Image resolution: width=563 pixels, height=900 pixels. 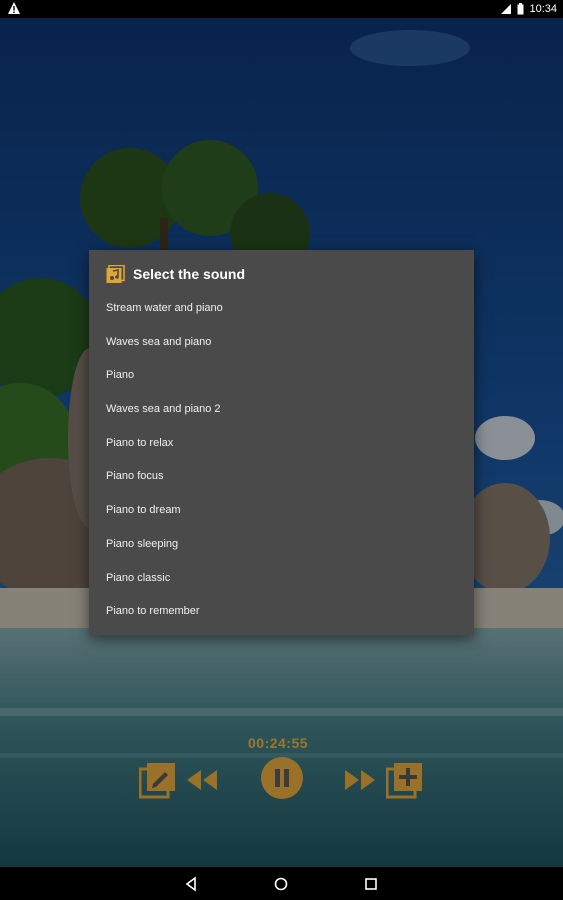 What do you see at coordinates (360, 780) in the screenshot?
I see `fast-forward-icon` at bounding box center [360, 780].